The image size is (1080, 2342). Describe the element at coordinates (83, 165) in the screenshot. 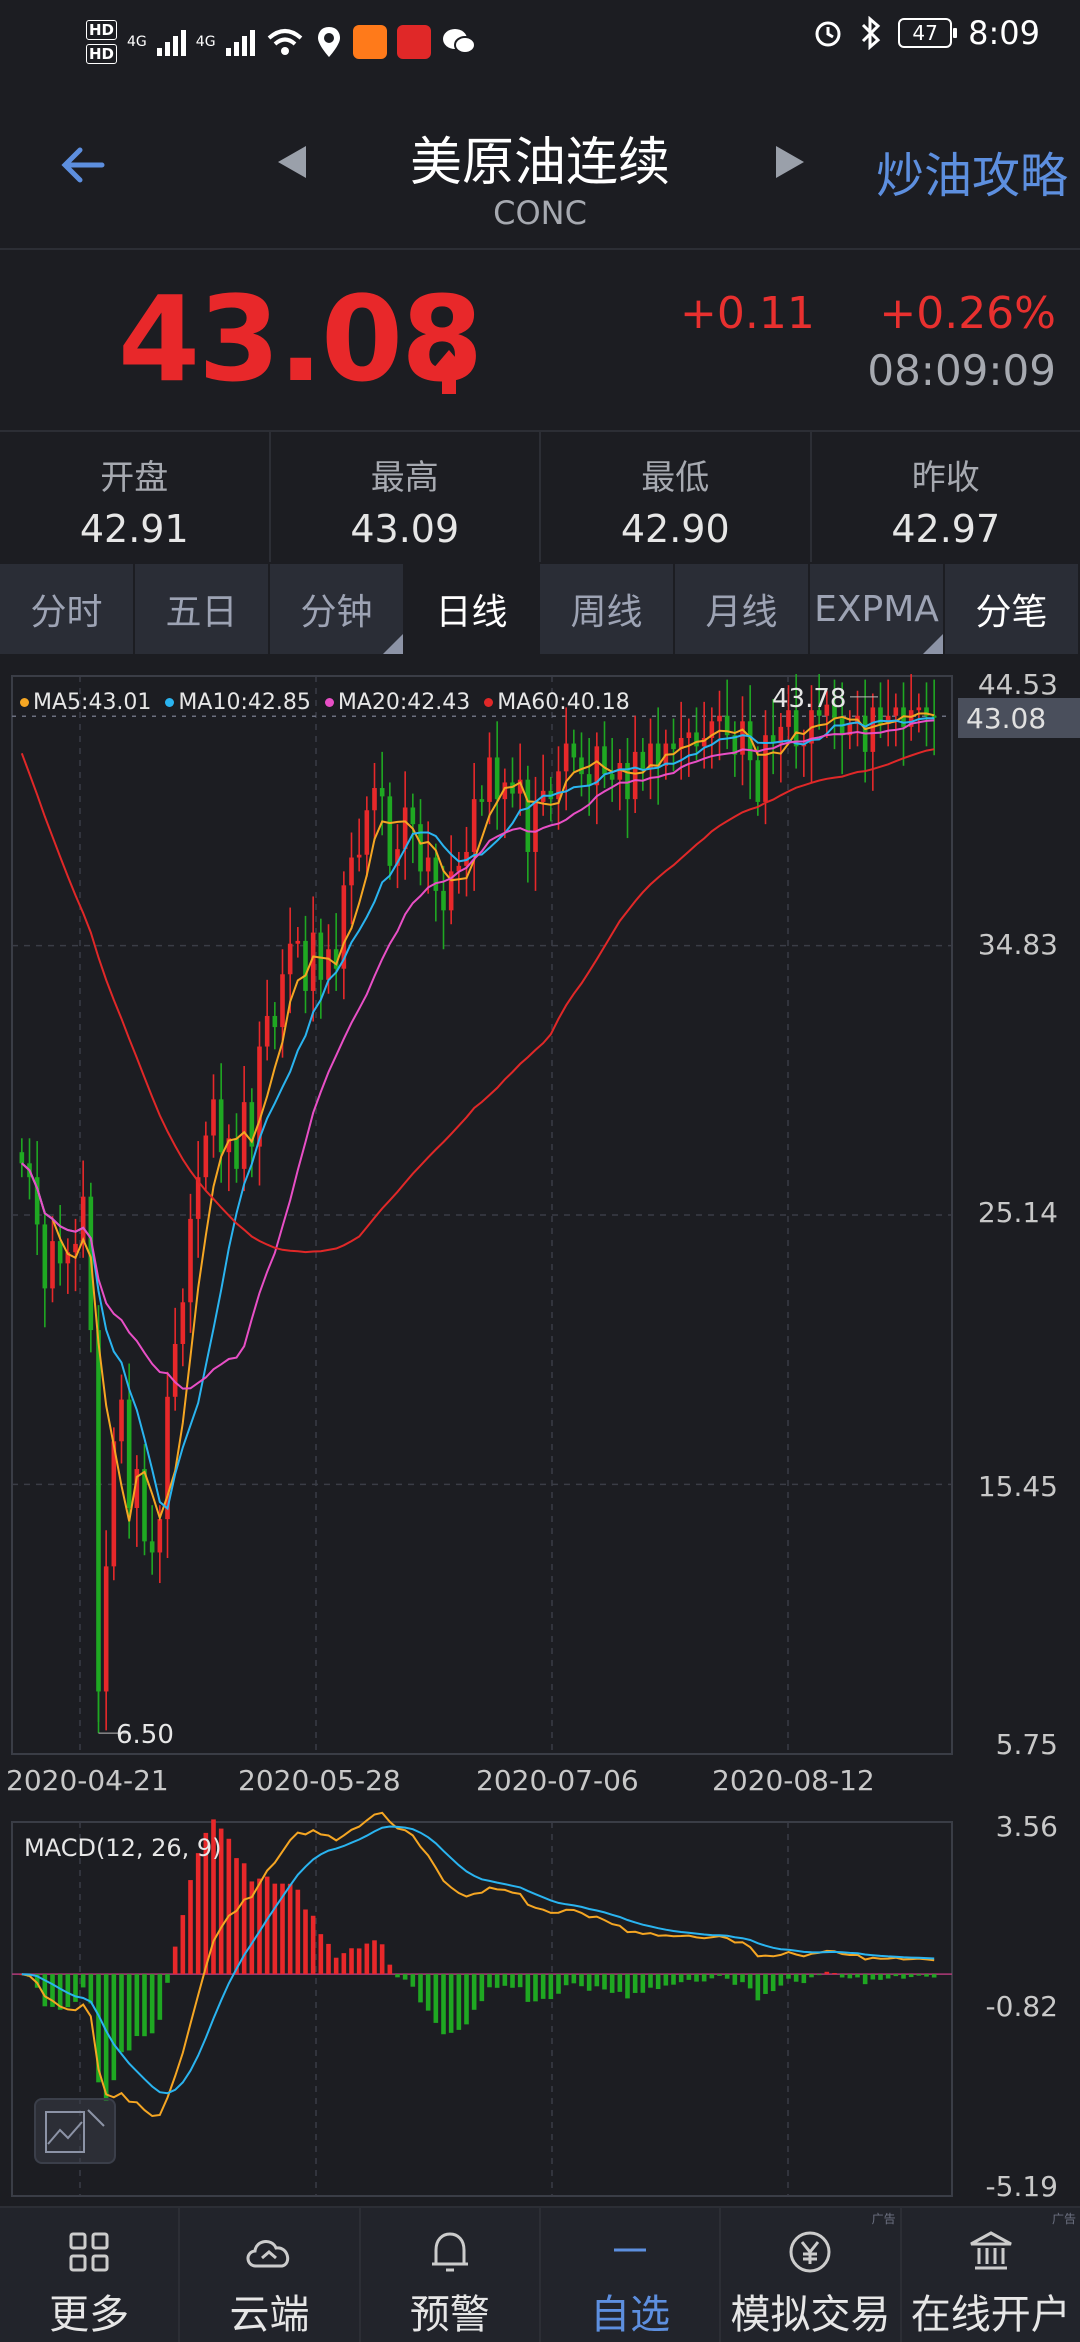

I see `back-arrow-icon` at that location.